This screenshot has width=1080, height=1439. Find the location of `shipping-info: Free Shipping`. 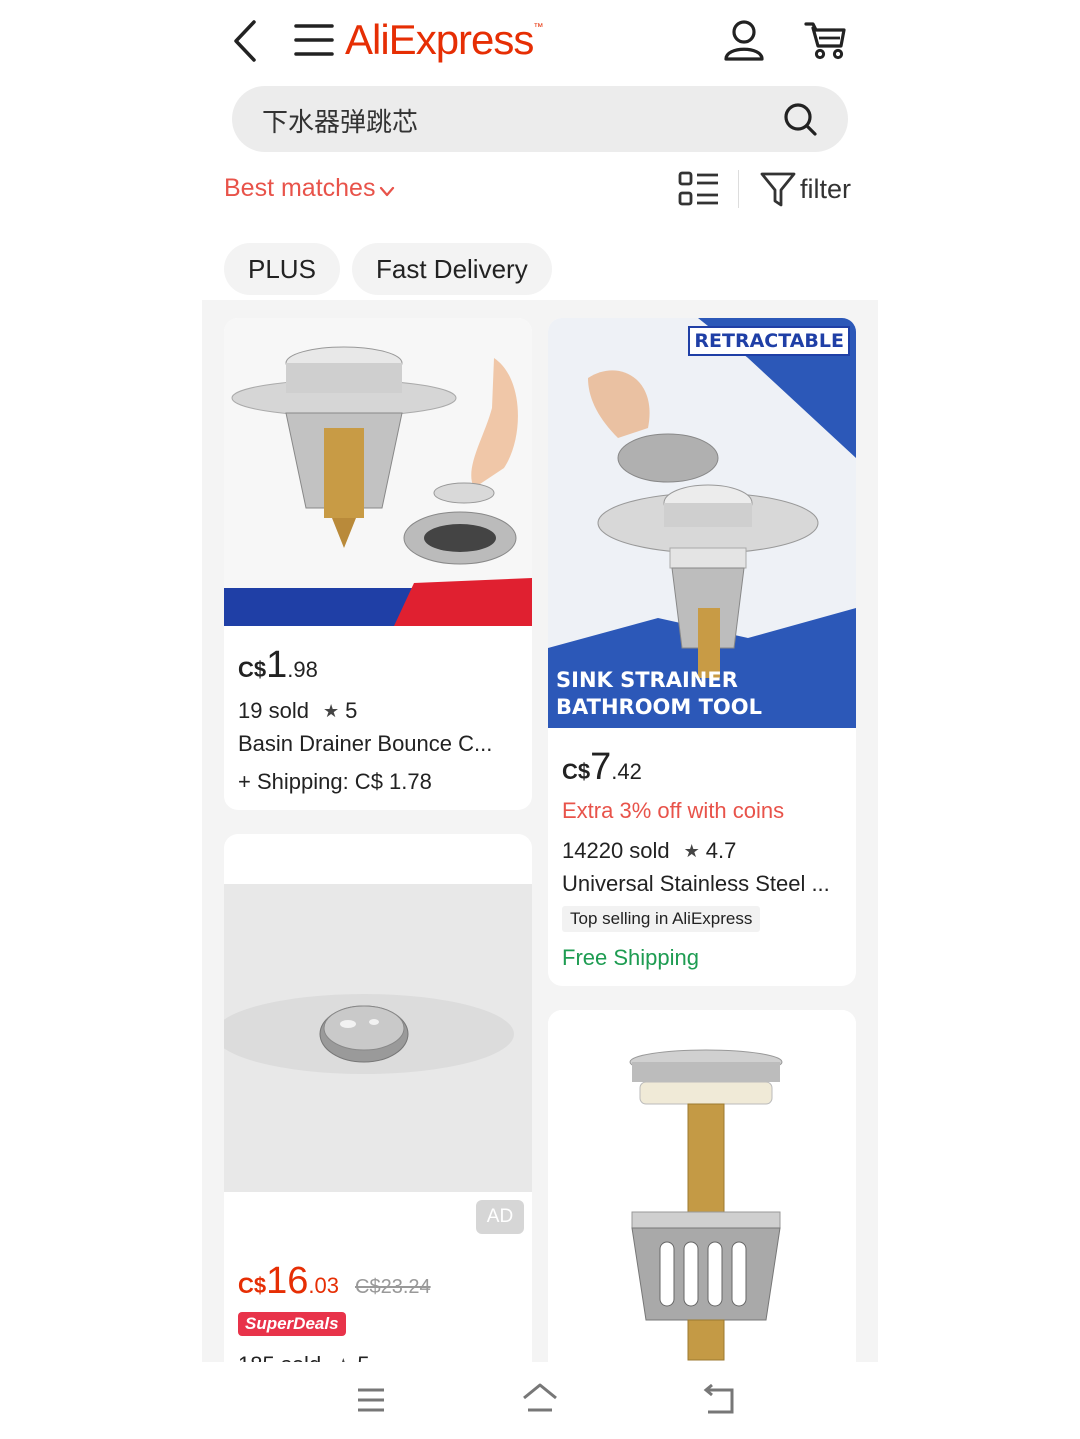

shipping-info: Free Shipping is located at coordinates (630, 957).